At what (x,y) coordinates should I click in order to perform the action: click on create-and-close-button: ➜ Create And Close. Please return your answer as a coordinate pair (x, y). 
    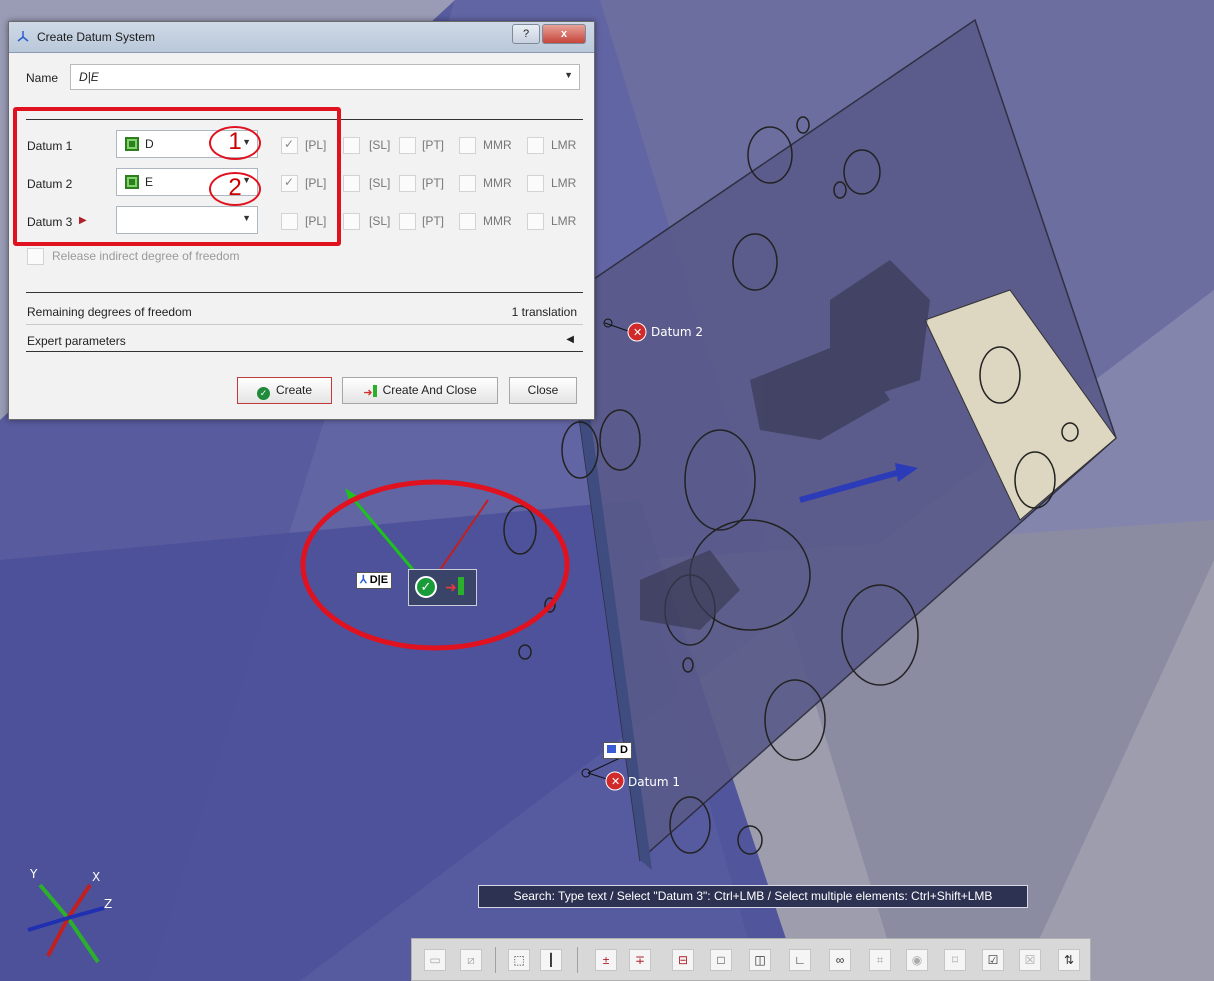
    Looking at the image, I should click on (420, 390).